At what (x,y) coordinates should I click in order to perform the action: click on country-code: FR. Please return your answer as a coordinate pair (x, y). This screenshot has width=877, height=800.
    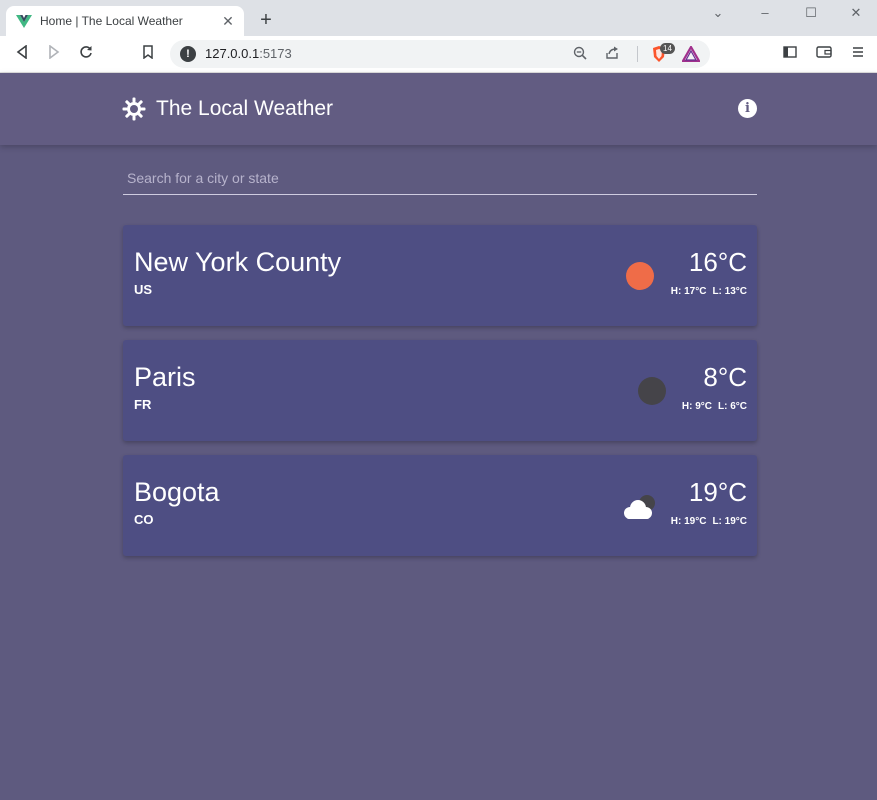
    Looking at the image, I should click on (143, 404).